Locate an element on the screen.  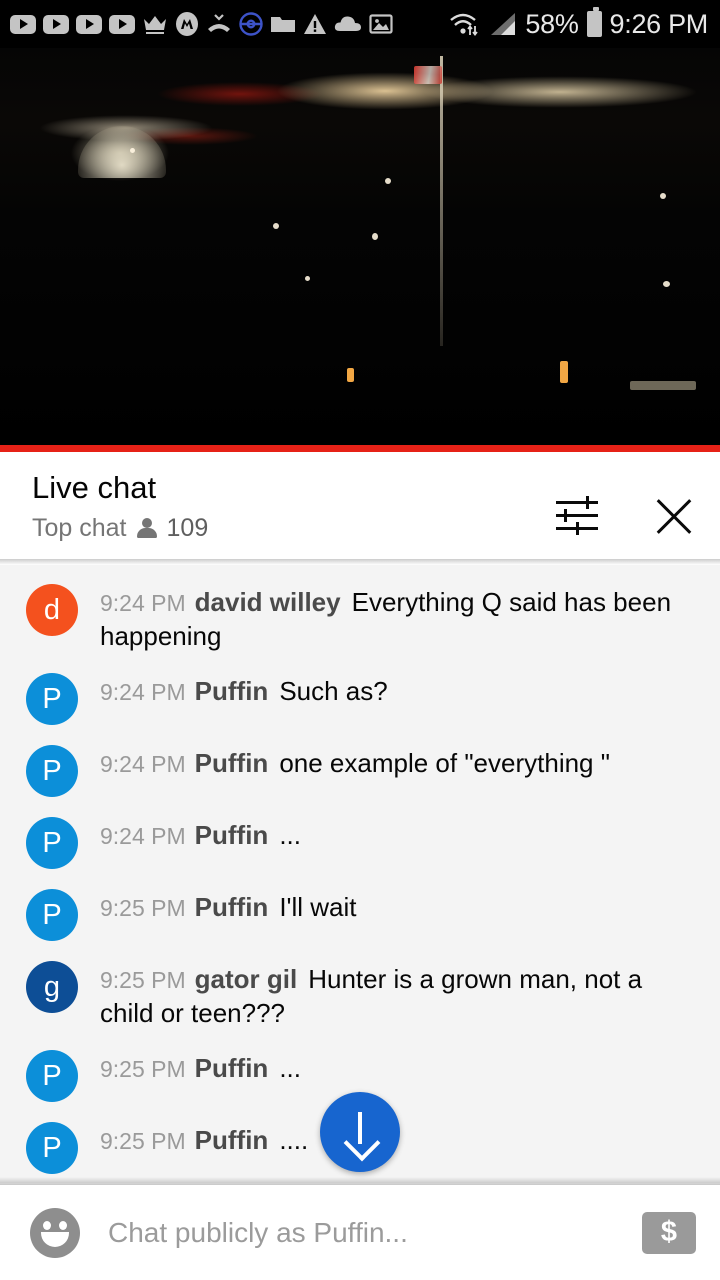
status-bar: 58% 9:26 PM is located at coordinates (360, 24).